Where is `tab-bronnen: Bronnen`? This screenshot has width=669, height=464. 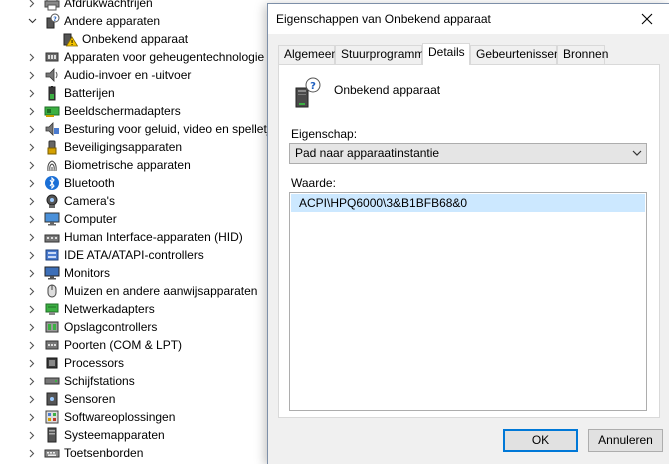 tab-bronnen: Bronnen is located at coordinates (582, 54).